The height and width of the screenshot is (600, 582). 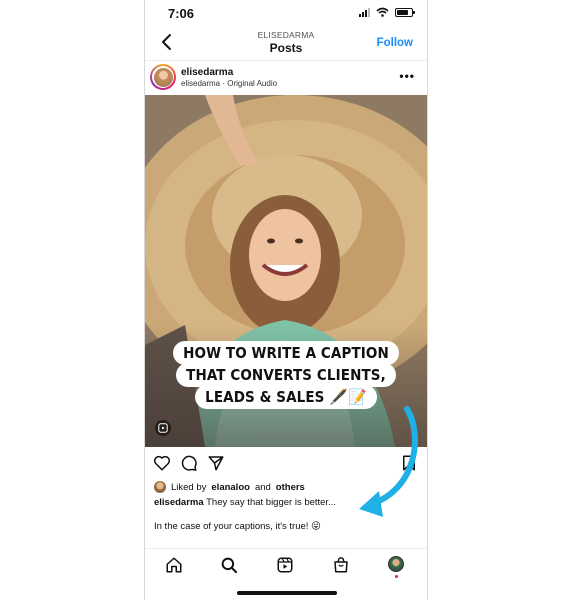 What do you see at coordinates (402, 12) in the screenshot?
I see `battery-level` at bounding box center [402, 12].